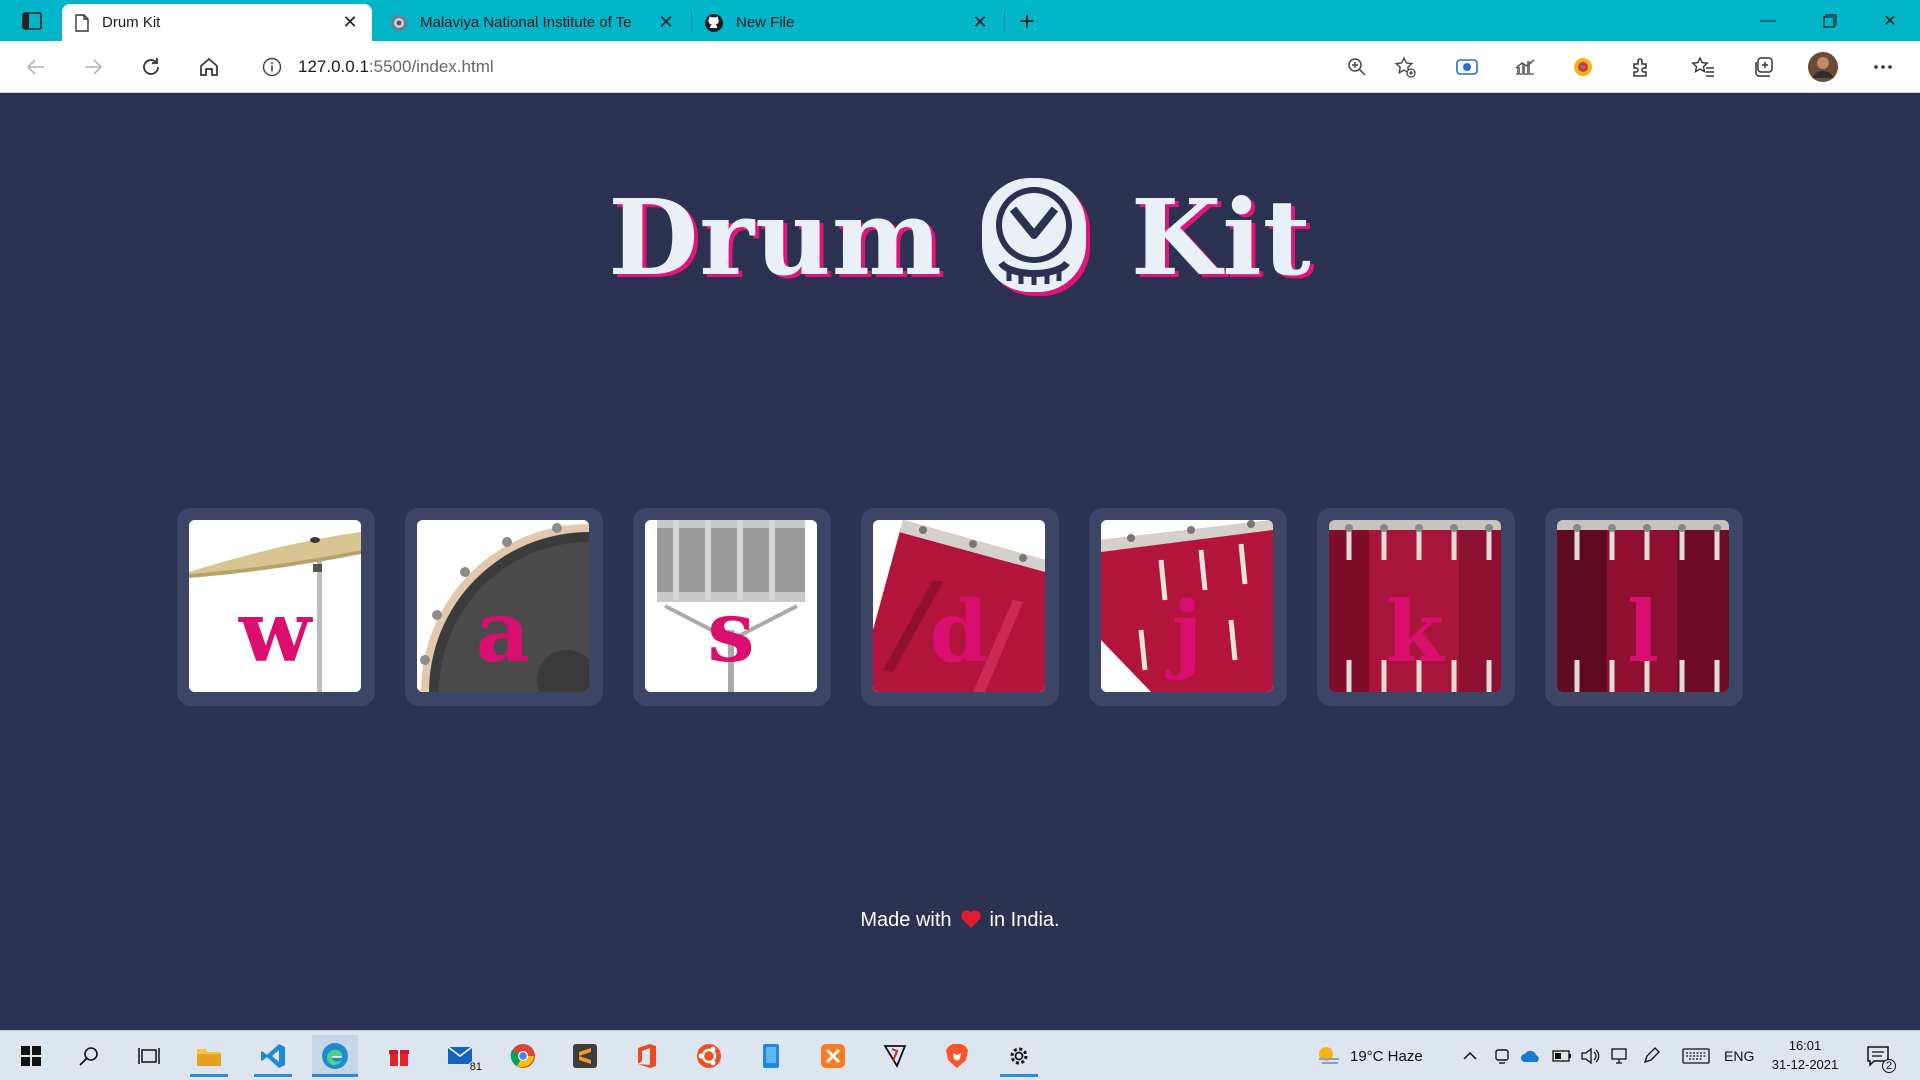  I want to click on clock-date: 31-12-2021, so click(1805, 1064).